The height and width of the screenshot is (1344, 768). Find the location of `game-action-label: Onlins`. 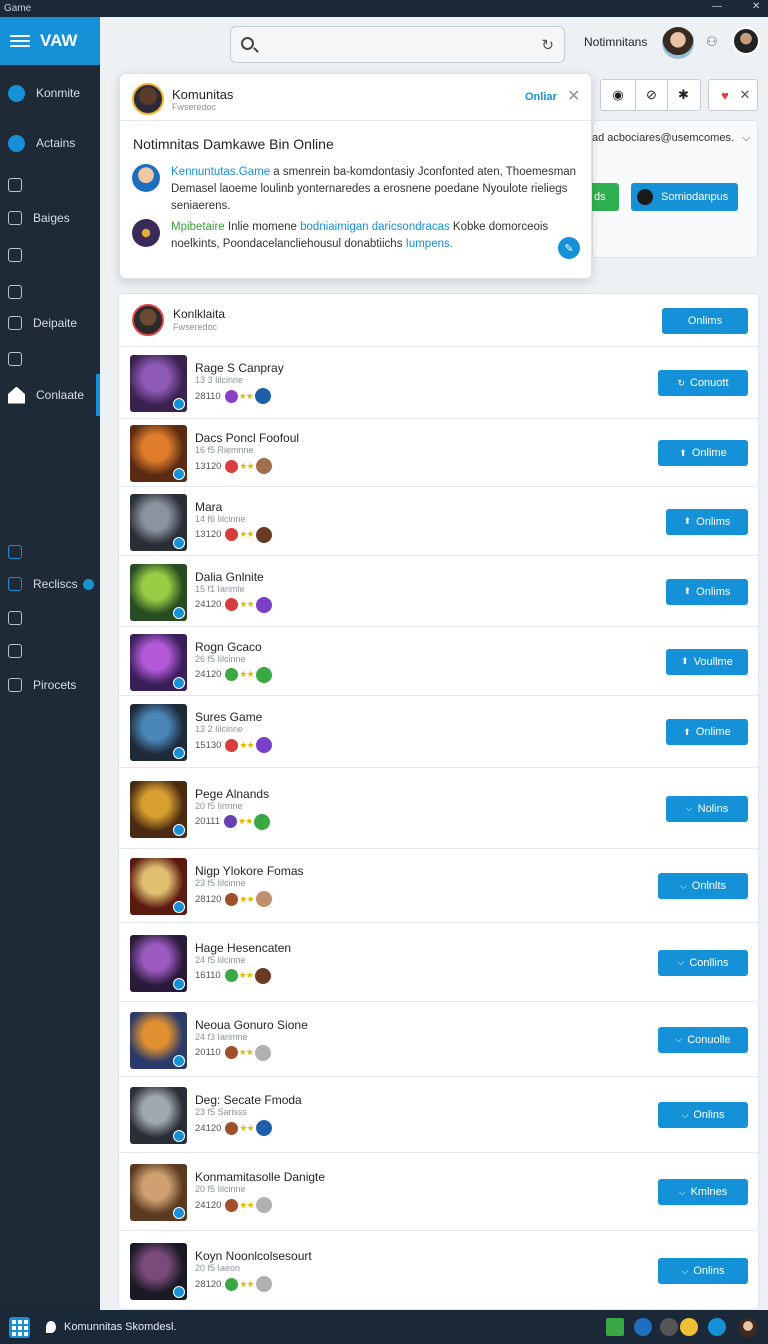

game-action-label: Onlins is located at coordinates (709, 1271).